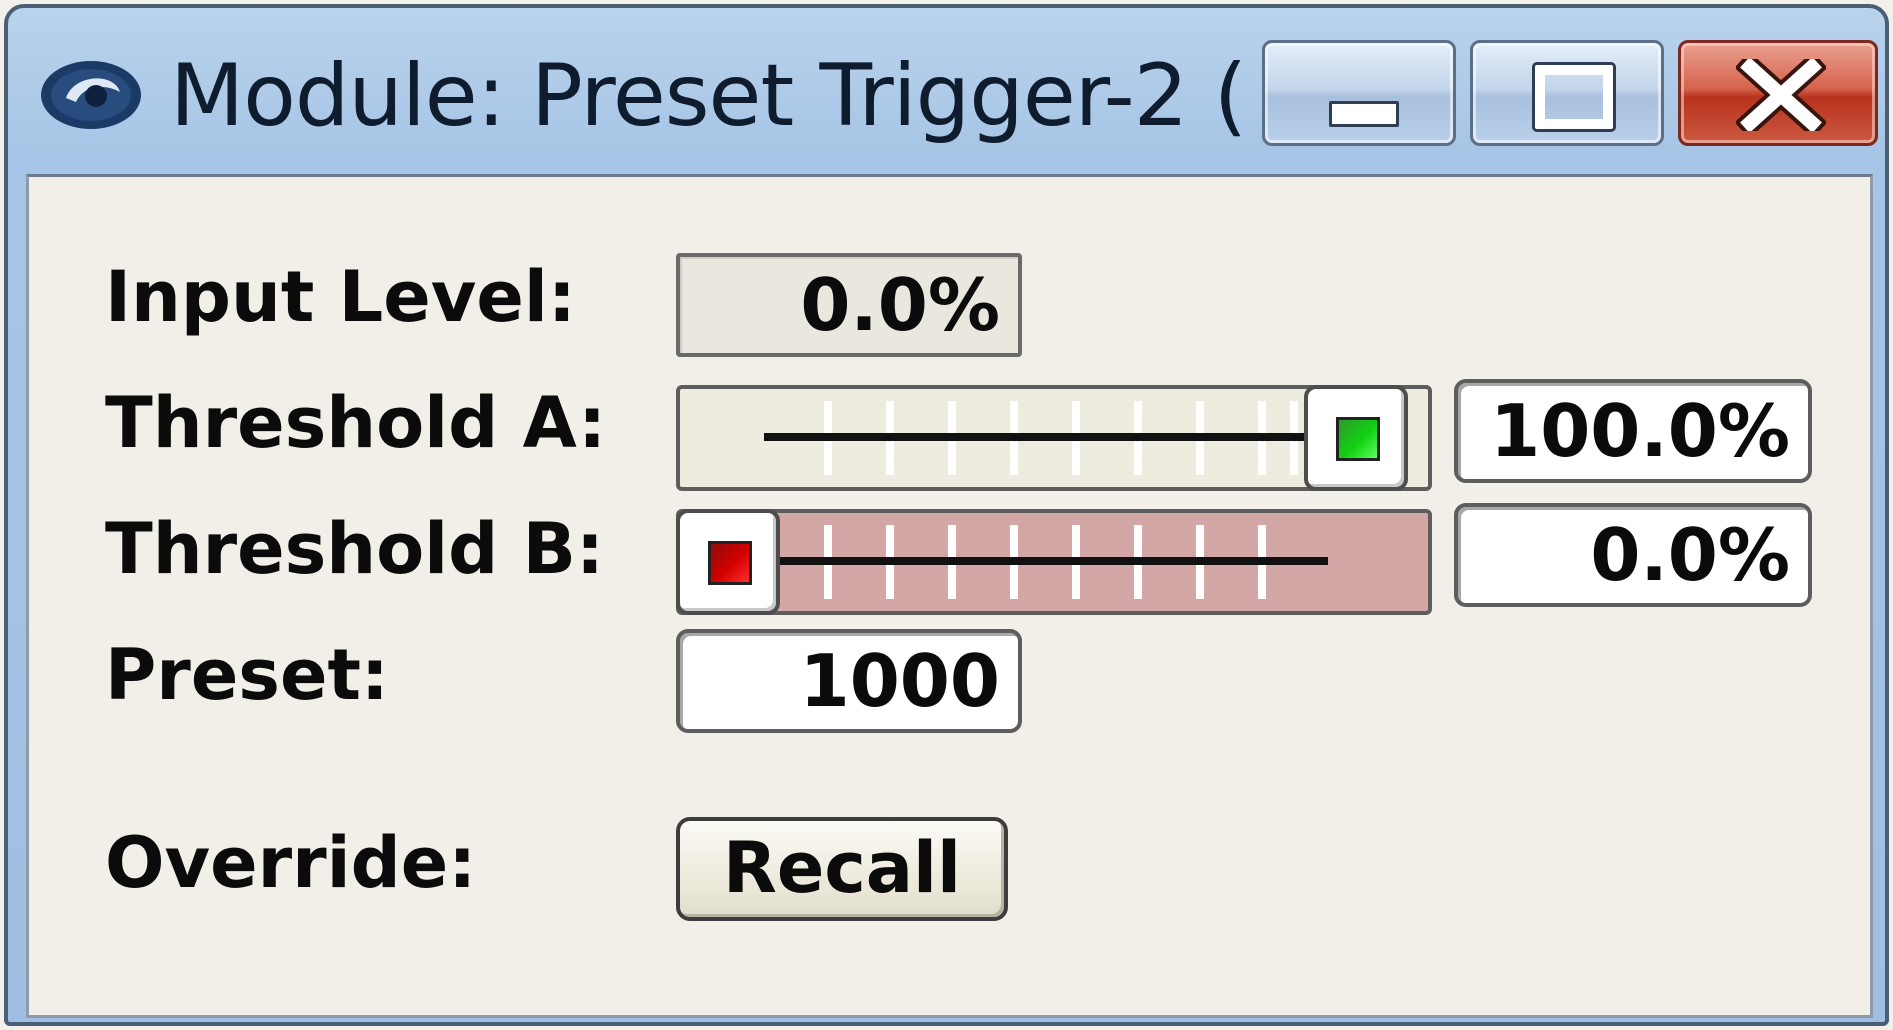 Image resolution: width=1893 pixels, height=1030 pixels. What do you see at coordinates (849, 681) in the screenshot?
I see `preset-field: 1000` at bounding box center [849, 681].